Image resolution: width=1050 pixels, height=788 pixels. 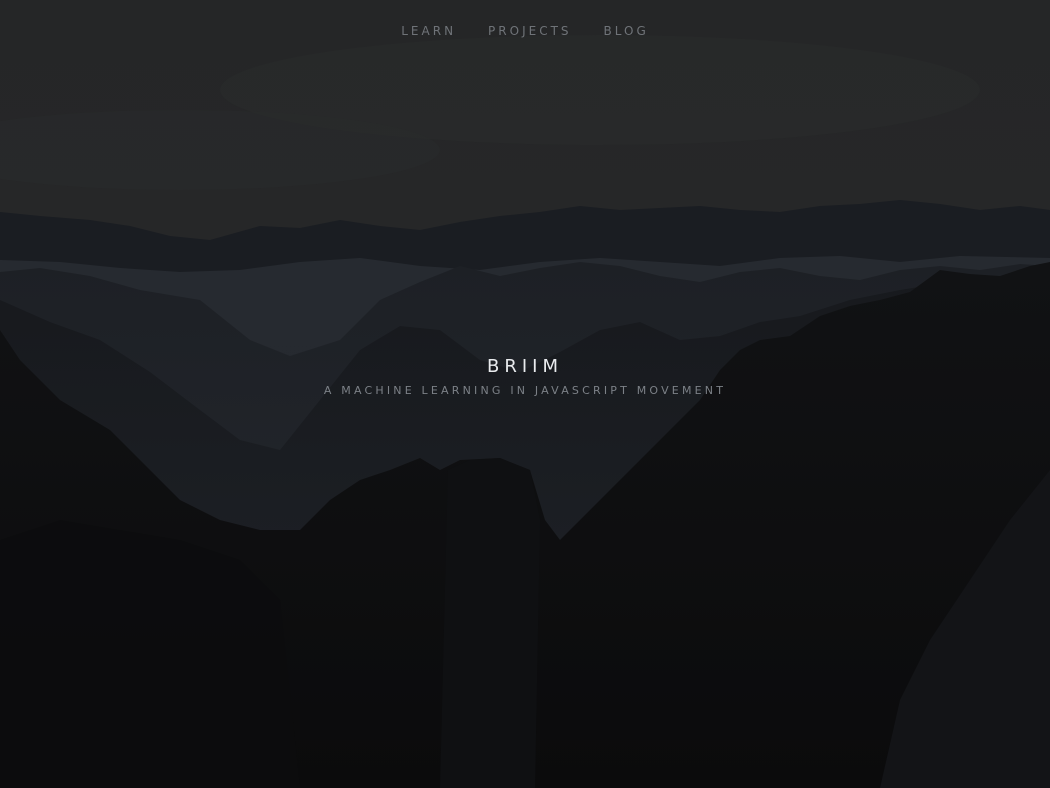 What do you see at coordinates (428, 31) in the screenshot?
I see `nav-link-learn: LEARN` at bounding box center [428, 31].